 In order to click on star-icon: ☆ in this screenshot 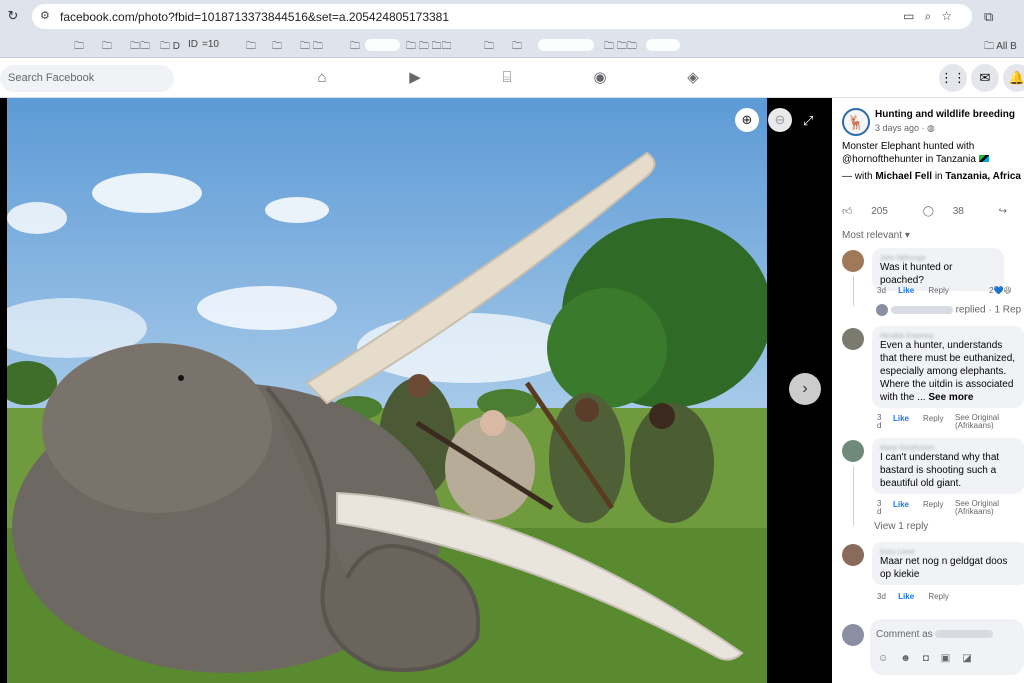, I will do `click(951, 16)`.